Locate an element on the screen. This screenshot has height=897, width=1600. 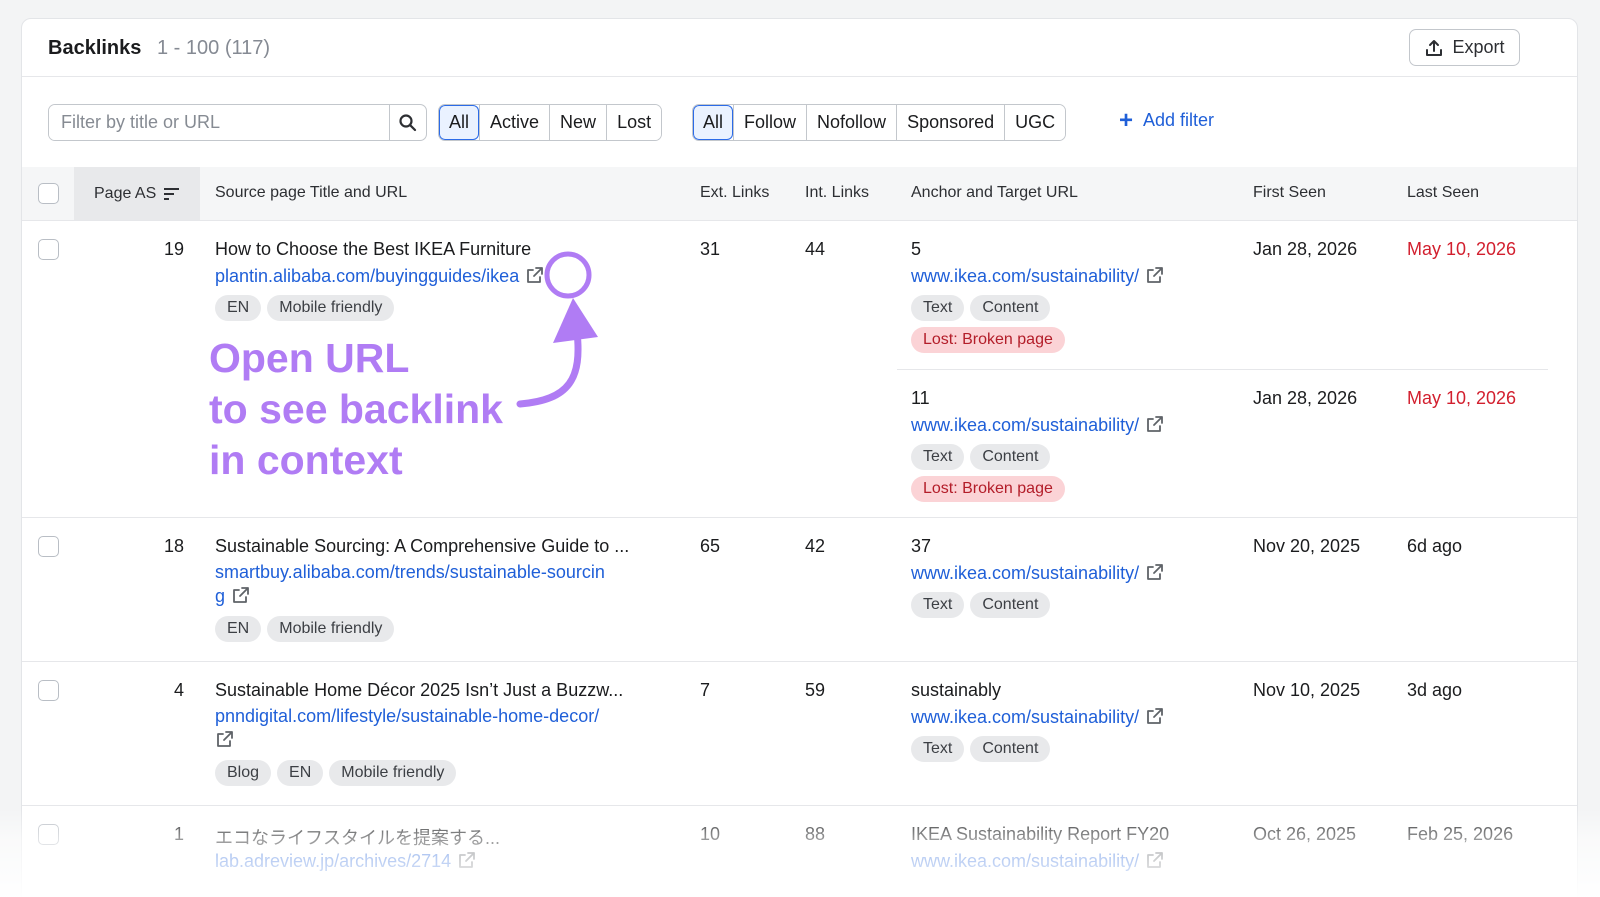
callout-arrow-line is located at coordinates (549, 368).